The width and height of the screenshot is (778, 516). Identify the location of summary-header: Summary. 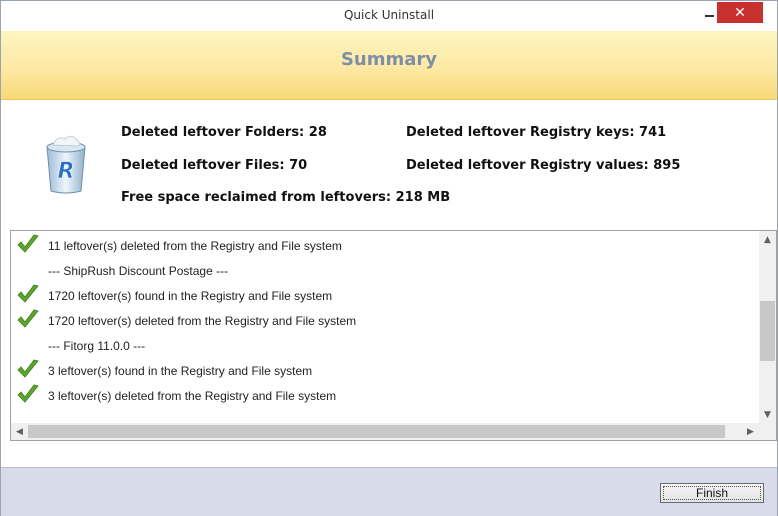
(389, 65).